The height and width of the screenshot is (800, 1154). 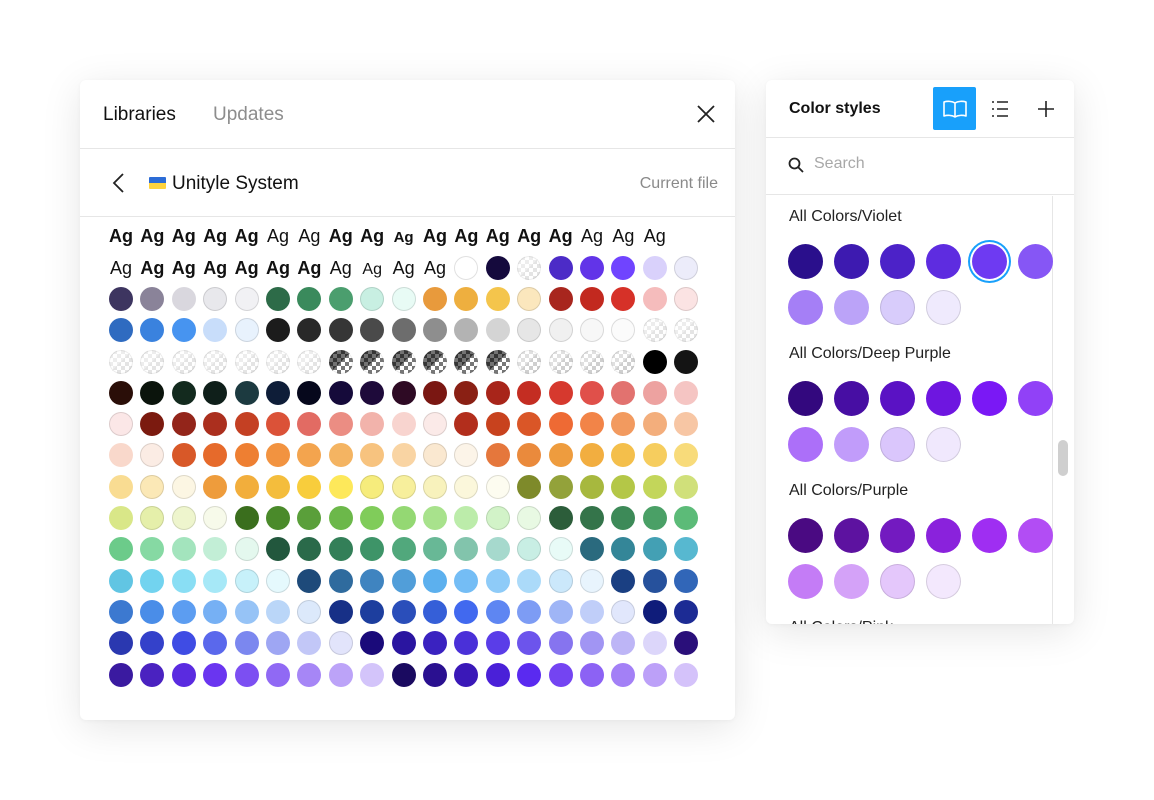 What do you see at coordinates (1063, 458) in the screenshot?
I see `scrollbar-thumb` at bounding box center [1063, 458].